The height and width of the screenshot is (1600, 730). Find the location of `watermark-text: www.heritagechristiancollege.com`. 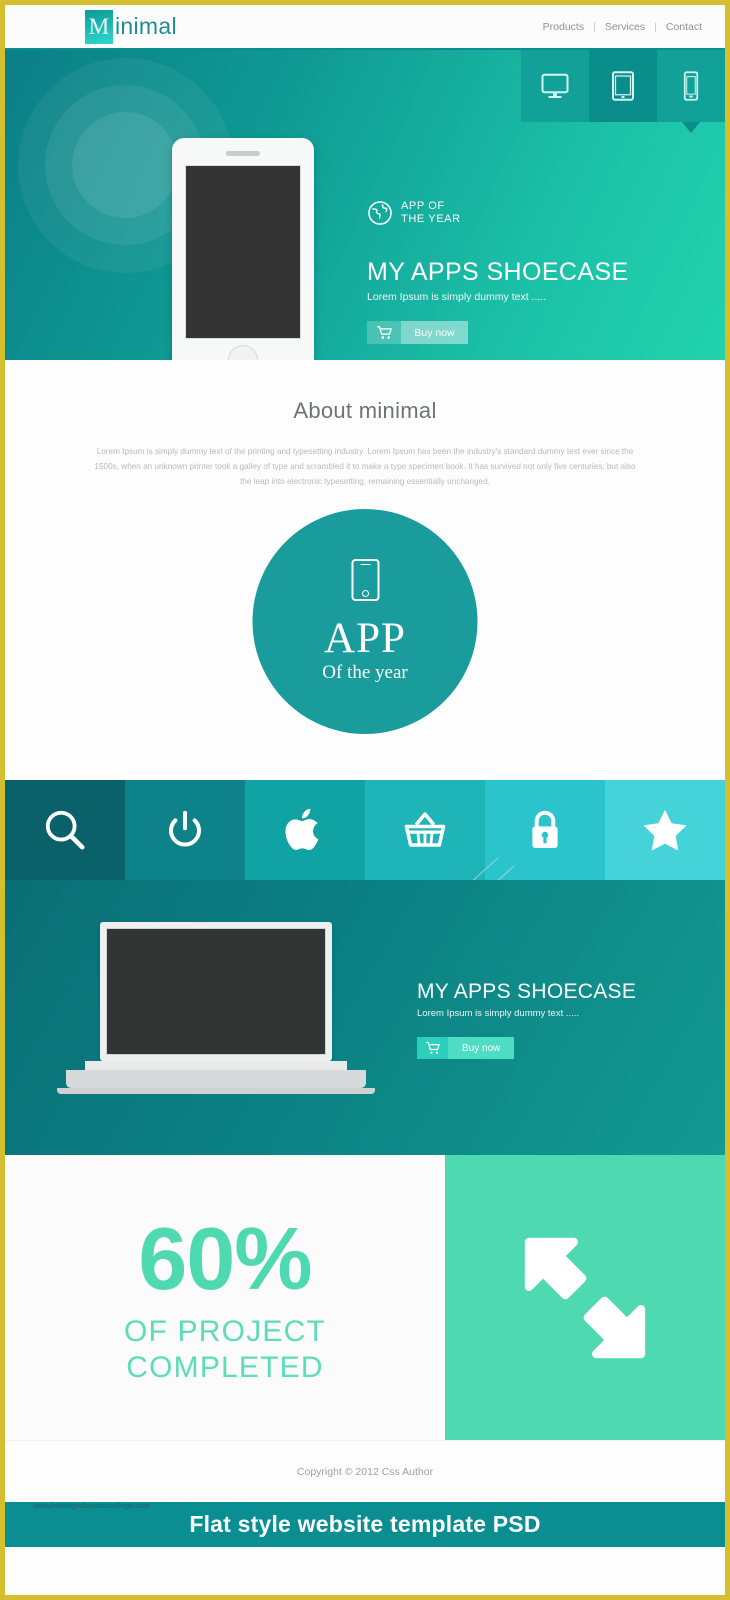

watermark-text: www.heritagechristiancollege.com is located at coordinates (91, 1505).